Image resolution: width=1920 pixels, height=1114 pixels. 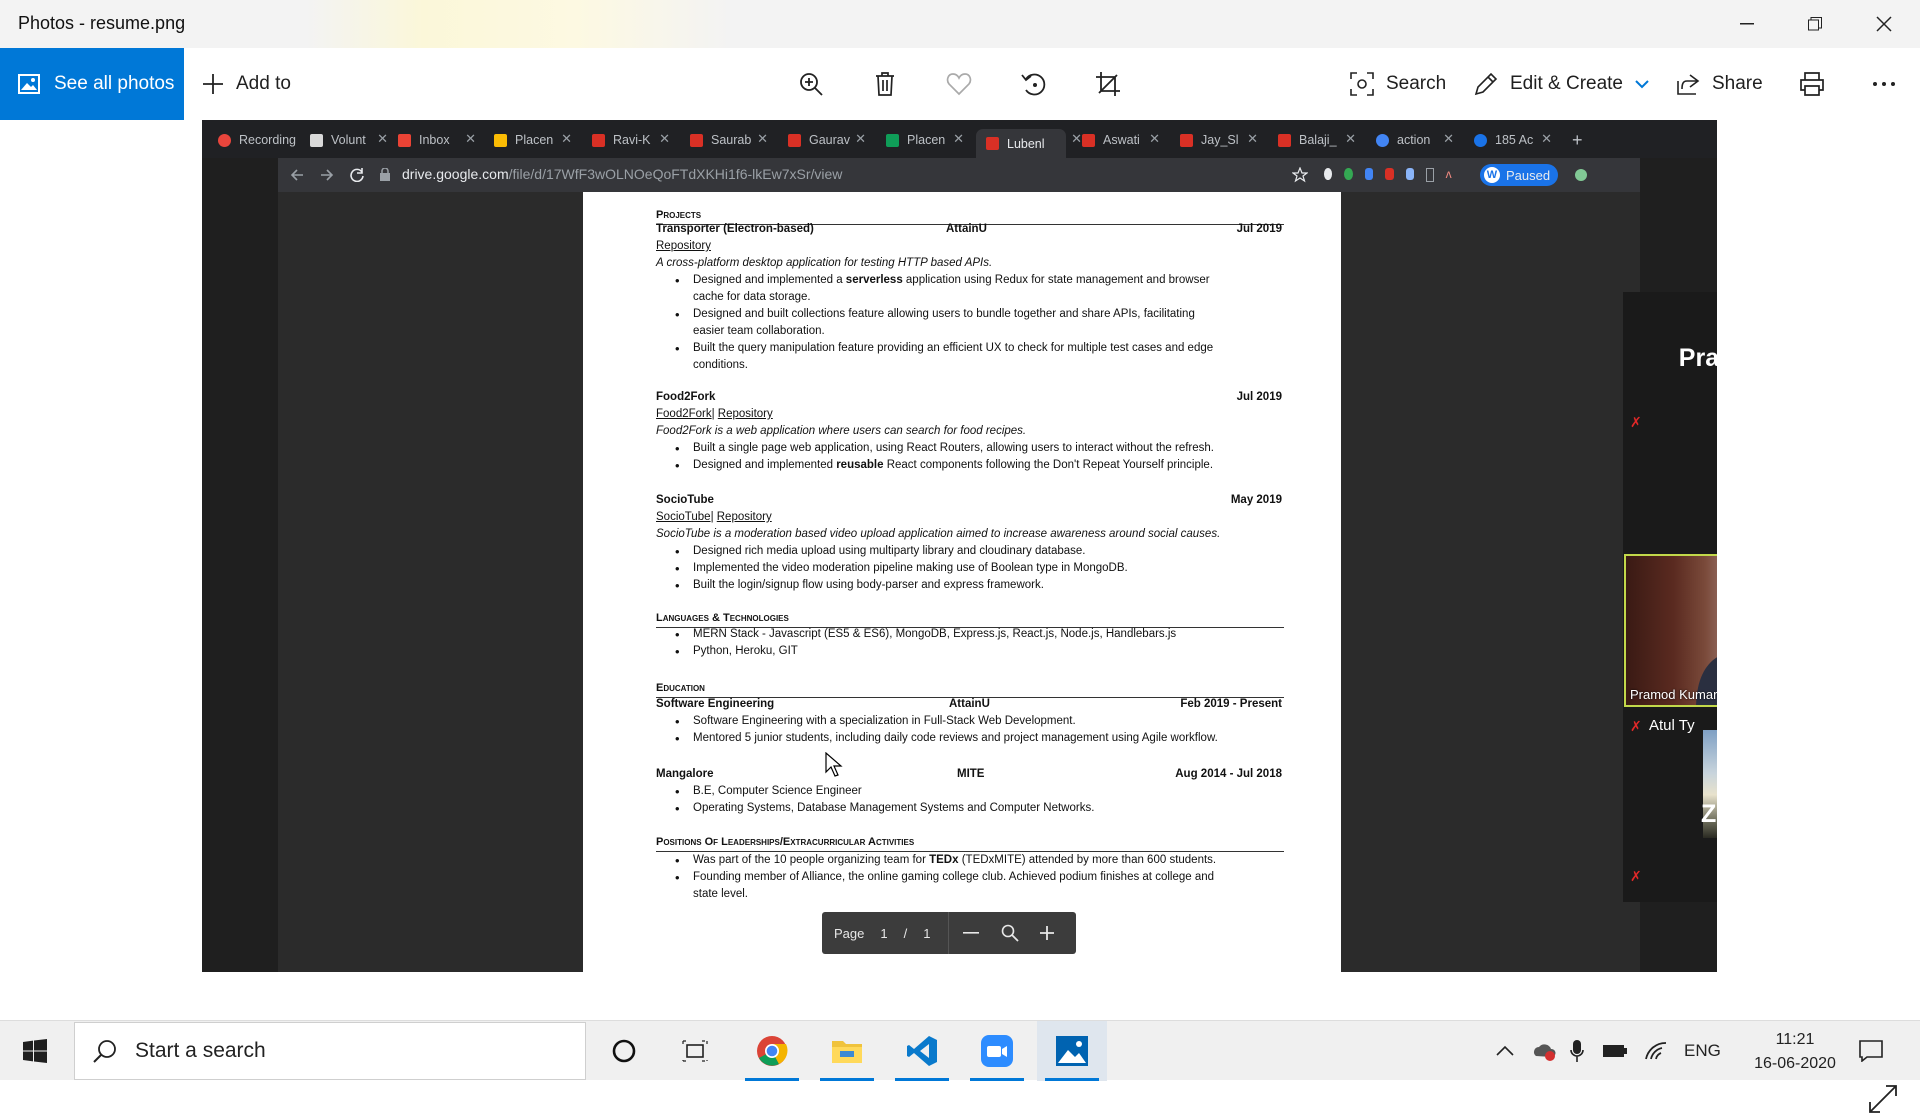 What do you see at coordinates (316, 140) in the screenshot?
I see `tab-favicon` at bounding box center [316, 140].